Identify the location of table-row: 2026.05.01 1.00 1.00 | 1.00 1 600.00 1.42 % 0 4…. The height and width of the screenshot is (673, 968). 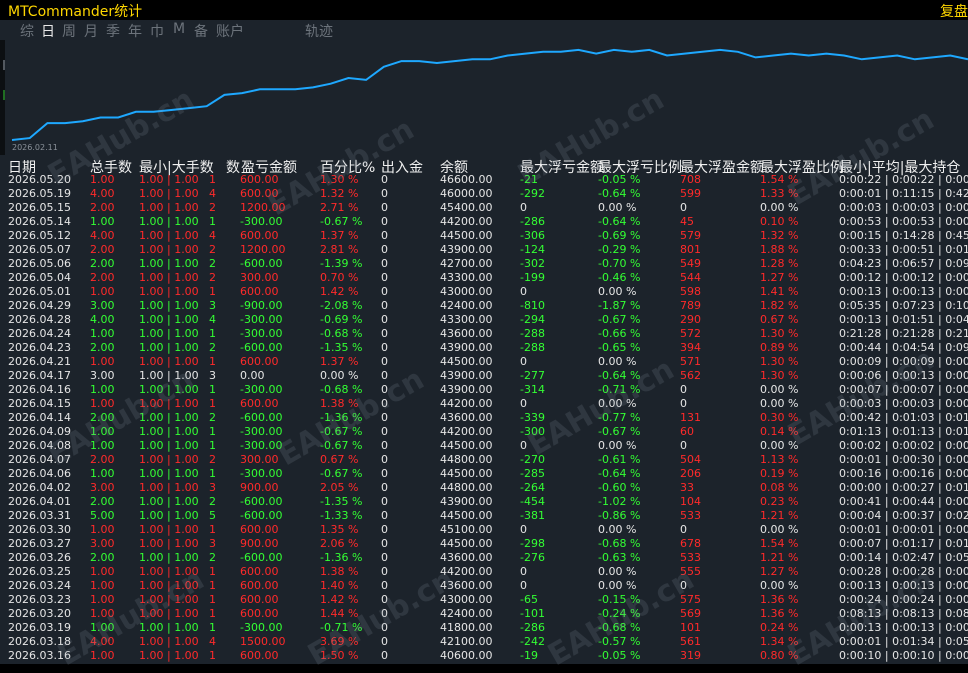
(484, 292).